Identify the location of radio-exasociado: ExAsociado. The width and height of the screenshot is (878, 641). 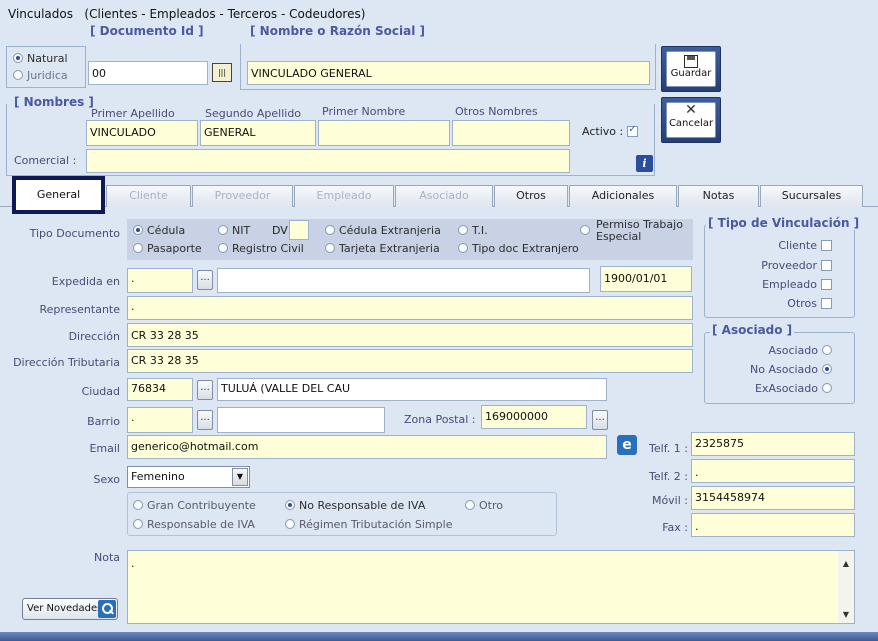
(772, 388).